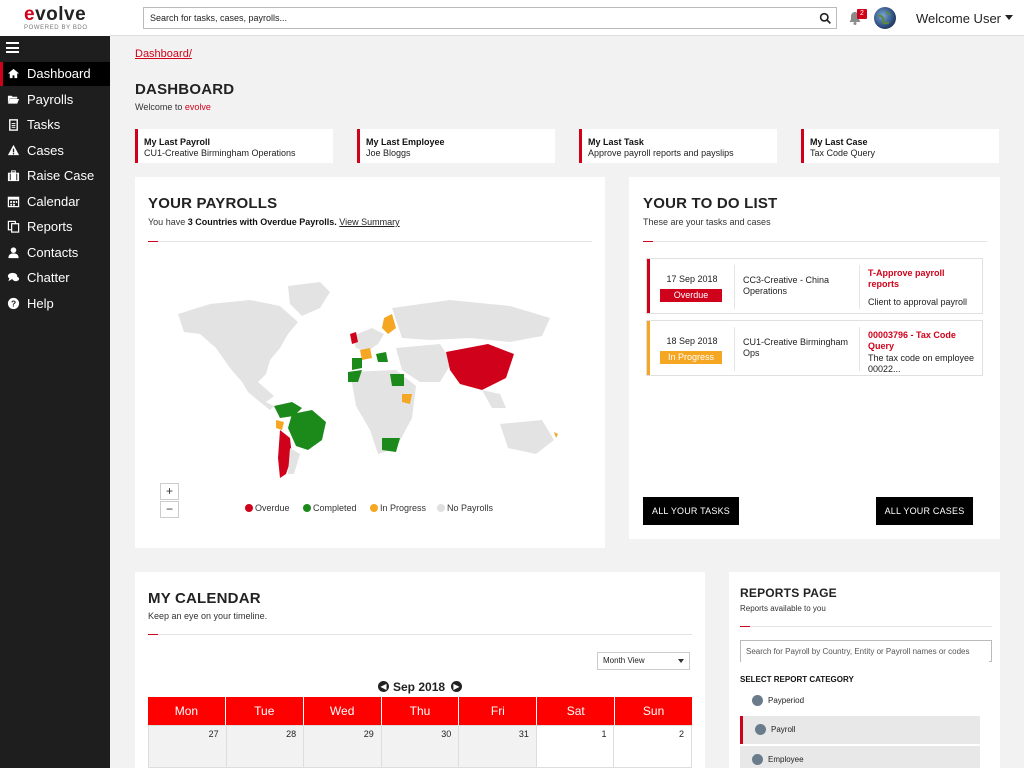 The image size is (1024, 768). I want to click on sidebar-item-help: ? Help, so click(55, 304).